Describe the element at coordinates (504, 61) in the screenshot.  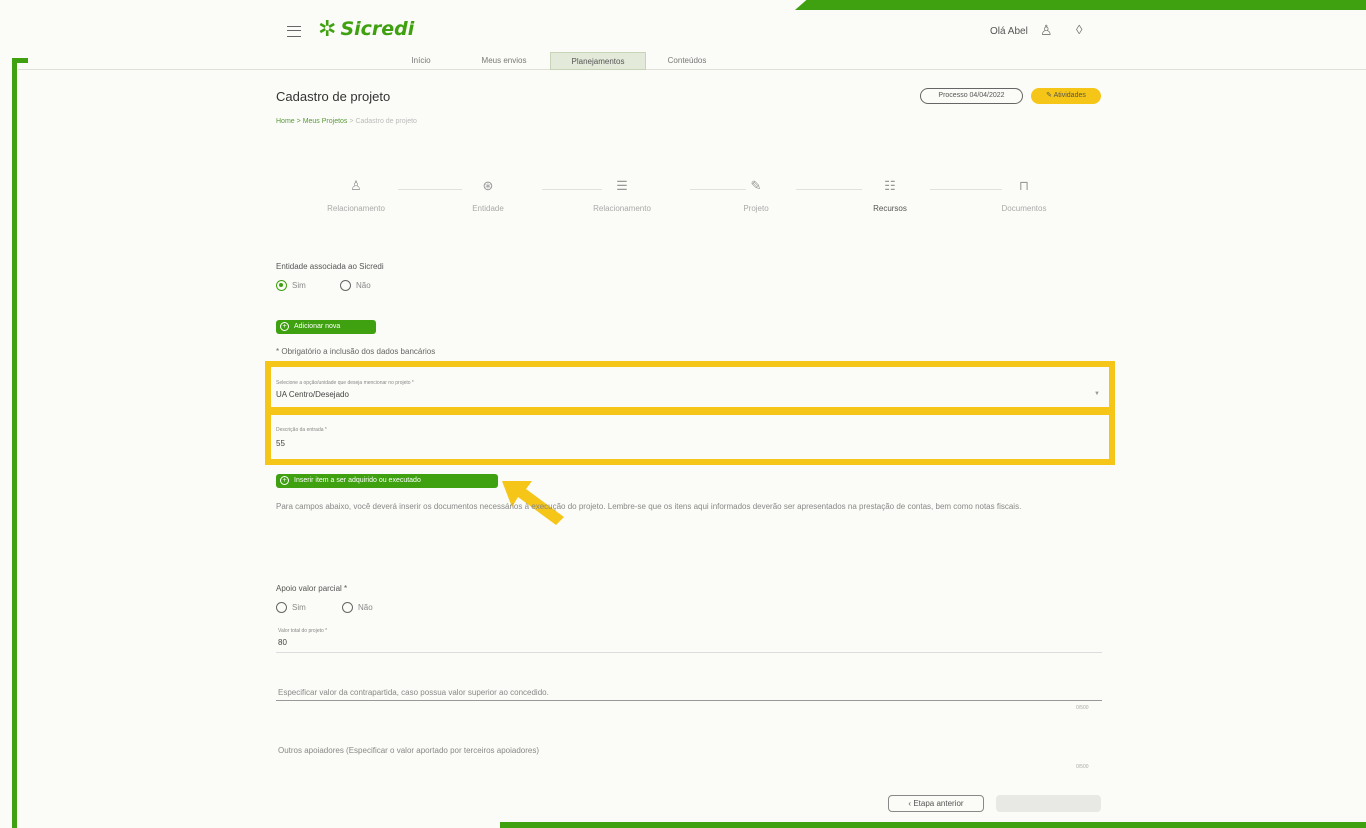
I see `tab-meus-envios: Meus envios` at that location.